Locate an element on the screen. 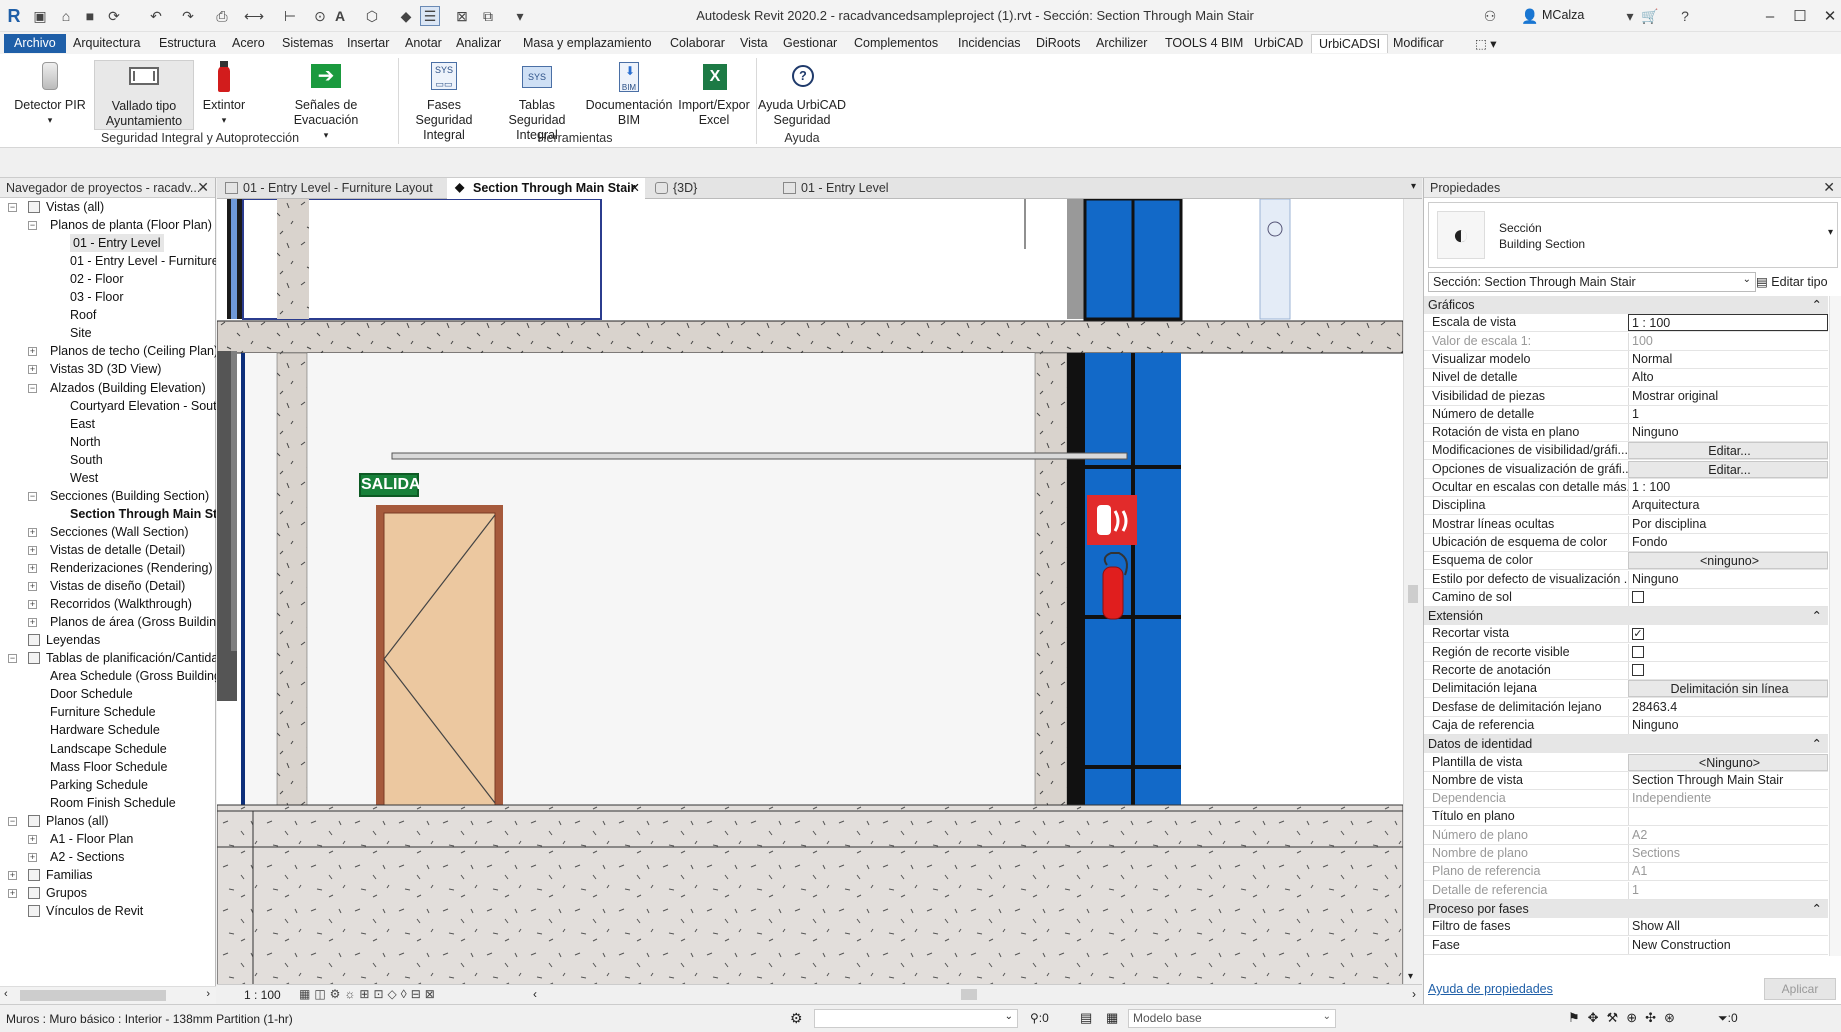 The width and height of the screenshot is (1841, 1032). edit-type-button: ▤ Editar tipo is located at coordinates (1792, 281).